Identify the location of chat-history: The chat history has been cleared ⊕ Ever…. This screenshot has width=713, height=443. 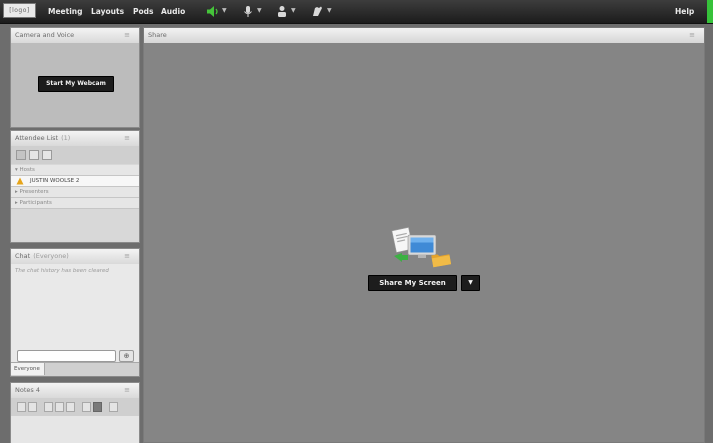
(75, 320).